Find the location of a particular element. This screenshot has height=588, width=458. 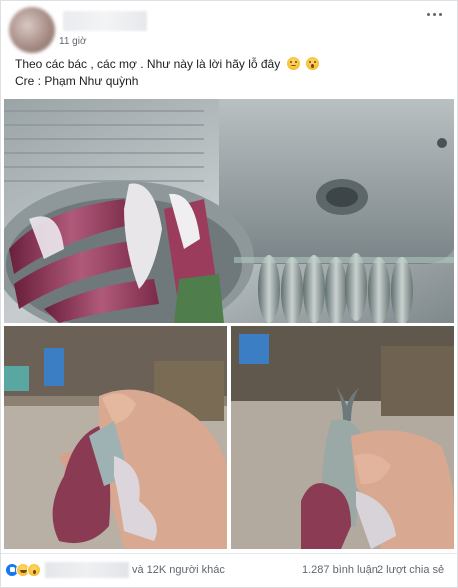

post-timestamp: 11 giờ is located at coordinates (73, 41).